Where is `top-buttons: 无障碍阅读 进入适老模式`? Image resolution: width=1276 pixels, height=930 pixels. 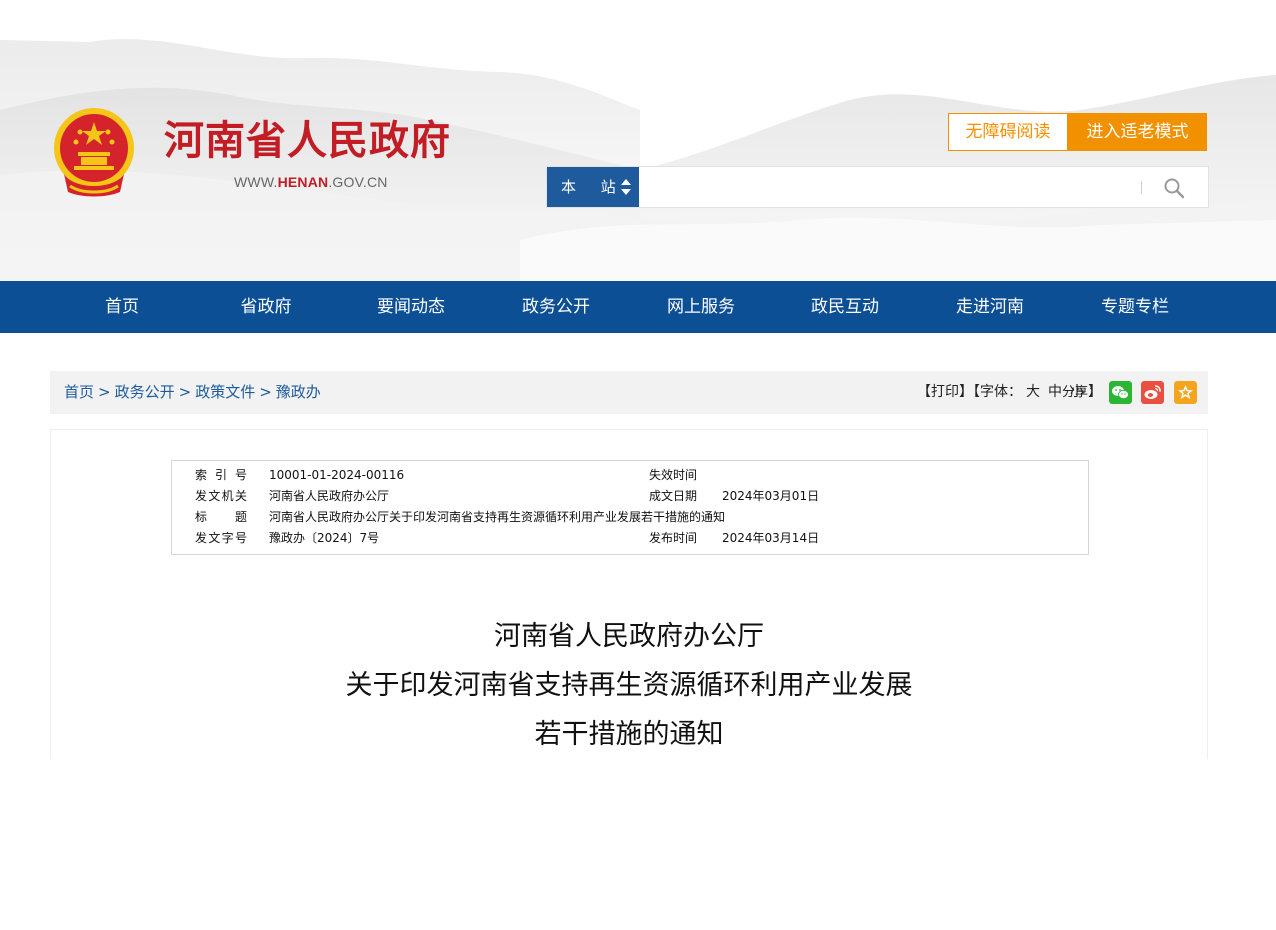
top-buttons: 无障碍阅读 进入适老模式 is located at coordinates (1077, 132).